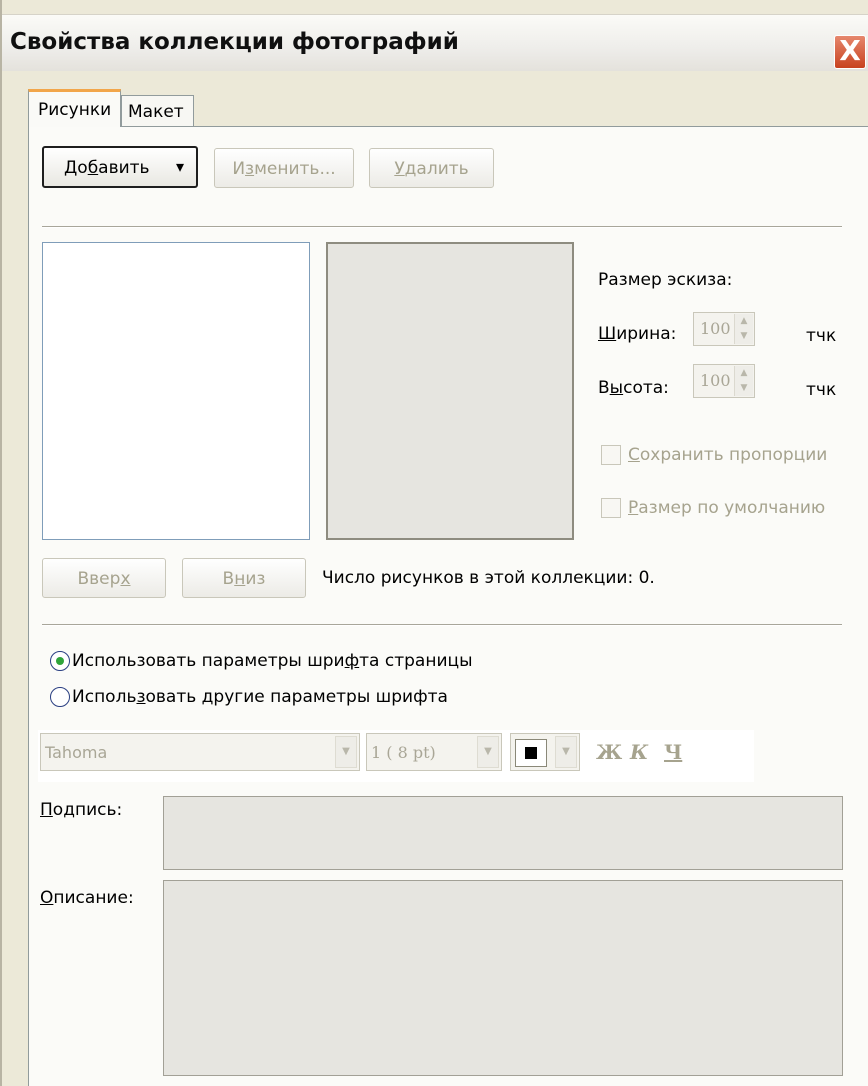  Describe the element at coordinates (646, 388) in the screenshot. I see `height-label-rest: сота:` at that location.